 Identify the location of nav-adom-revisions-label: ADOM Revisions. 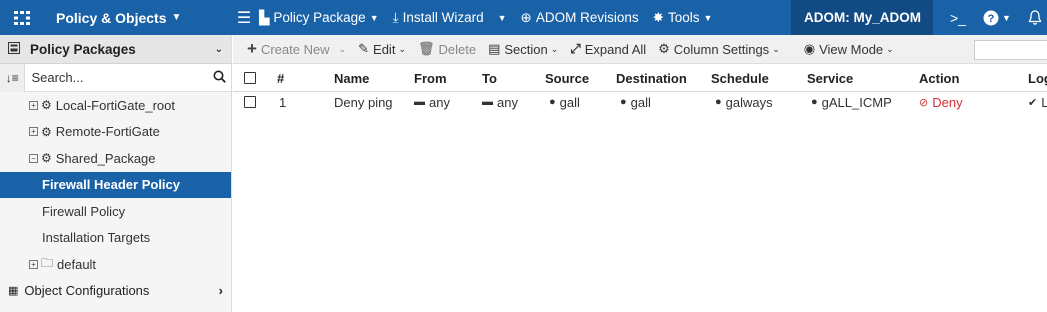
(587, 17).